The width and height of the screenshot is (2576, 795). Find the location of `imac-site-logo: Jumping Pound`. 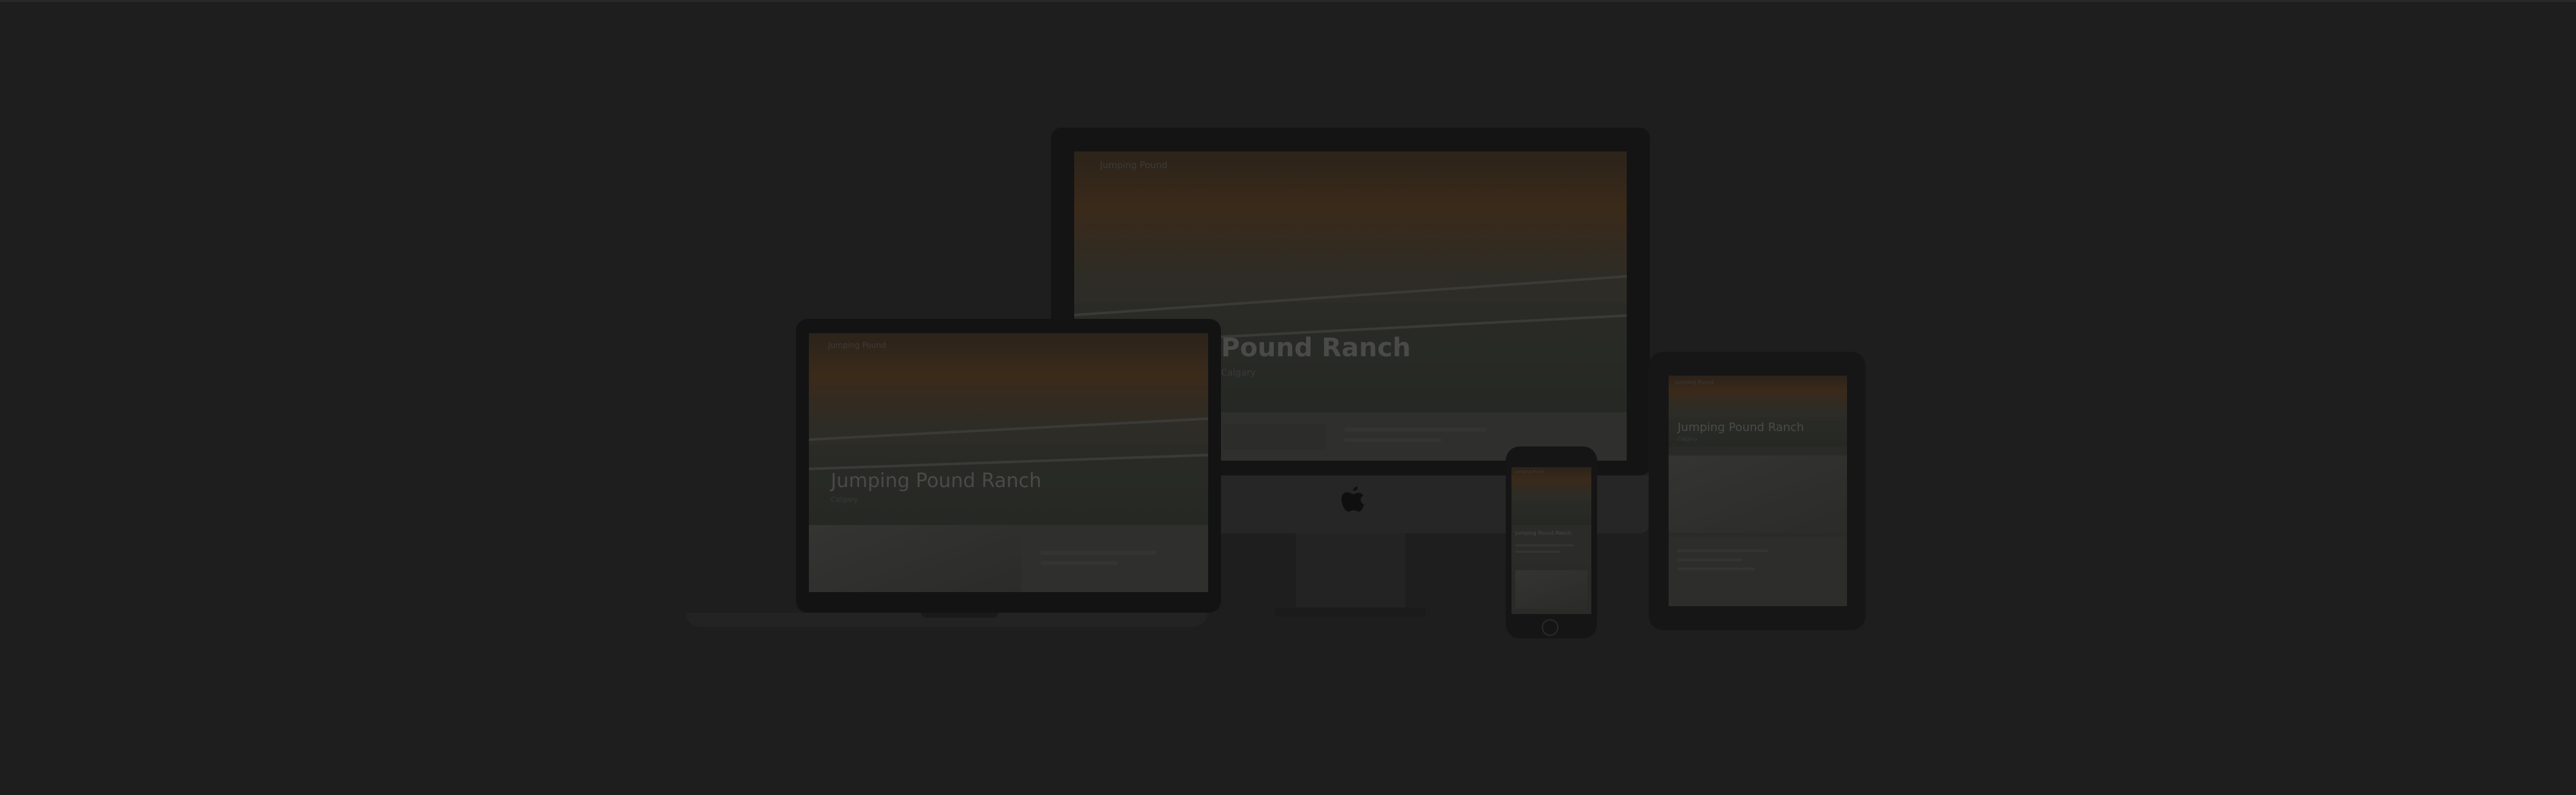

imac-site-logo: Jumping Pound is located at coordinates (1134, 165).